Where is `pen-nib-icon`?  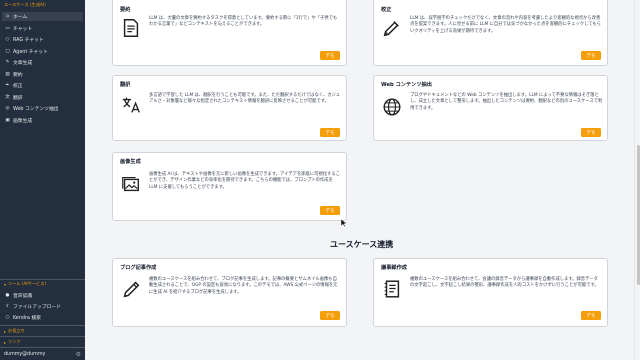
pen-nib-icon is located at coordinates (391, 29).